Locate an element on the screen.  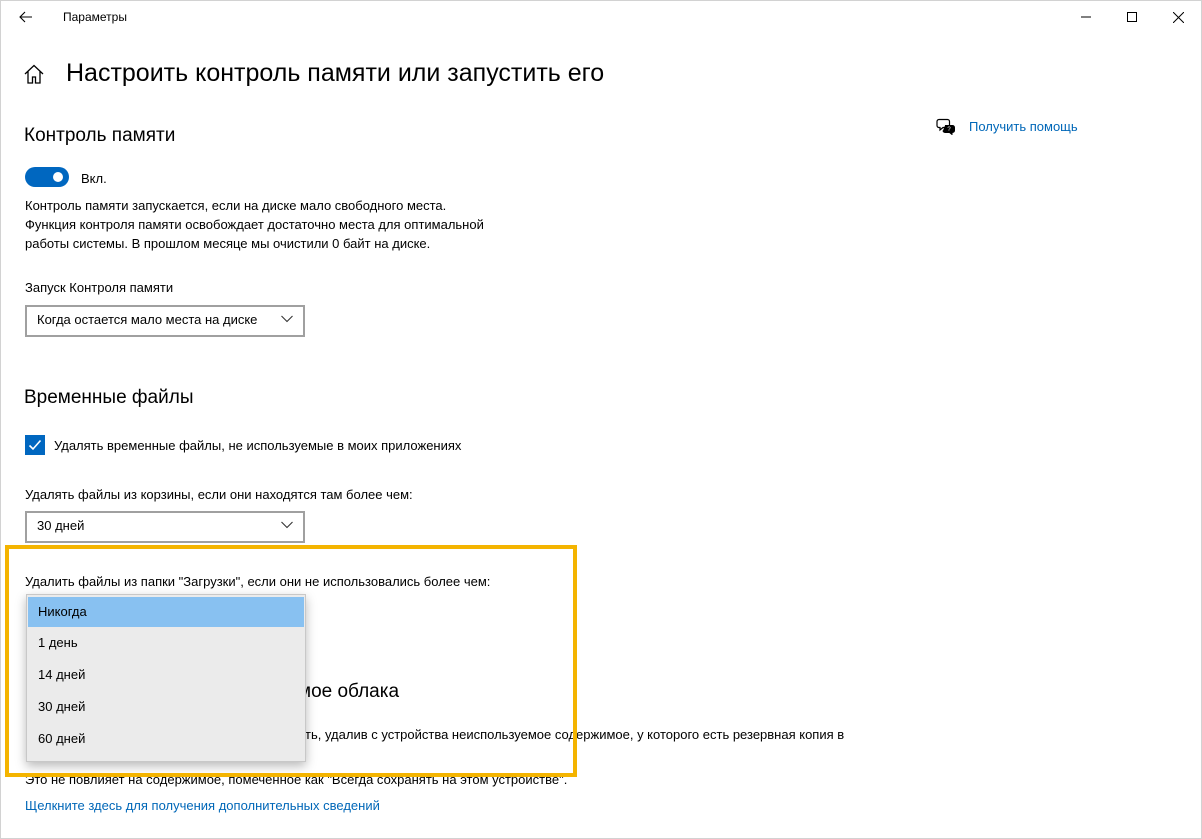
get-help-label: Получить помощь is located at coordinates (1023, 126).